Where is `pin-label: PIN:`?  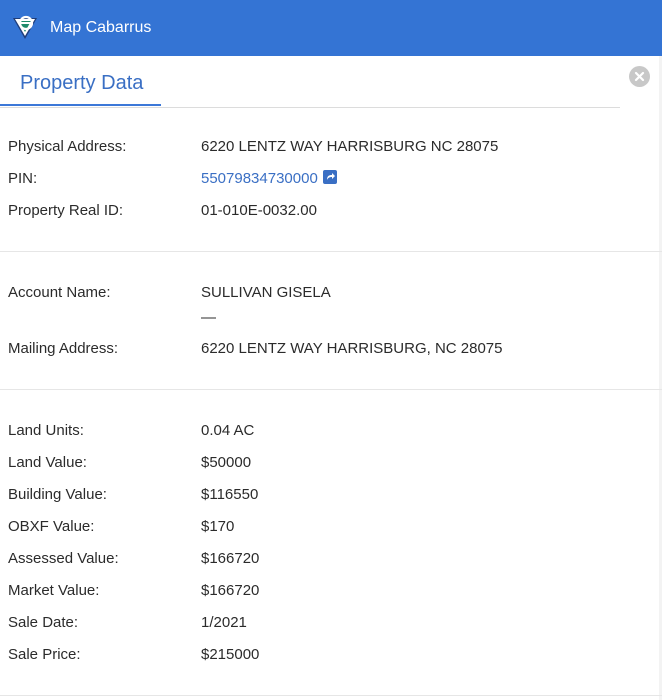
pin-label: PIN: is located at coordinates (23, 178).